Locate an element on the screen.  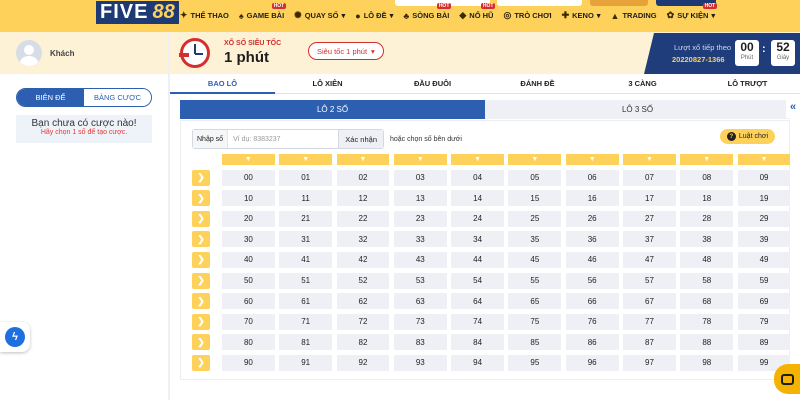
number-cell: 66 is located at coordinates (592, 301).